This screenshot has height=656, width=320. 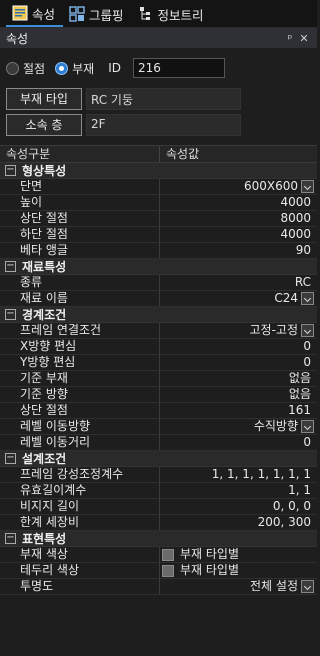 I want to click on property-row: 프레임 강성조정계수 1, 1, 1, 1, 1, 1, 1, so click(x=158, y=475).